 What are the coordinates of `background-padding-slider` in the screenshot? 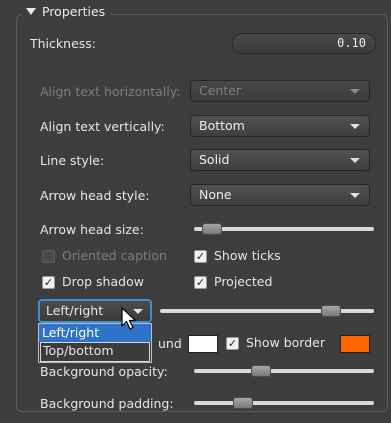 It's located at (284, 403).